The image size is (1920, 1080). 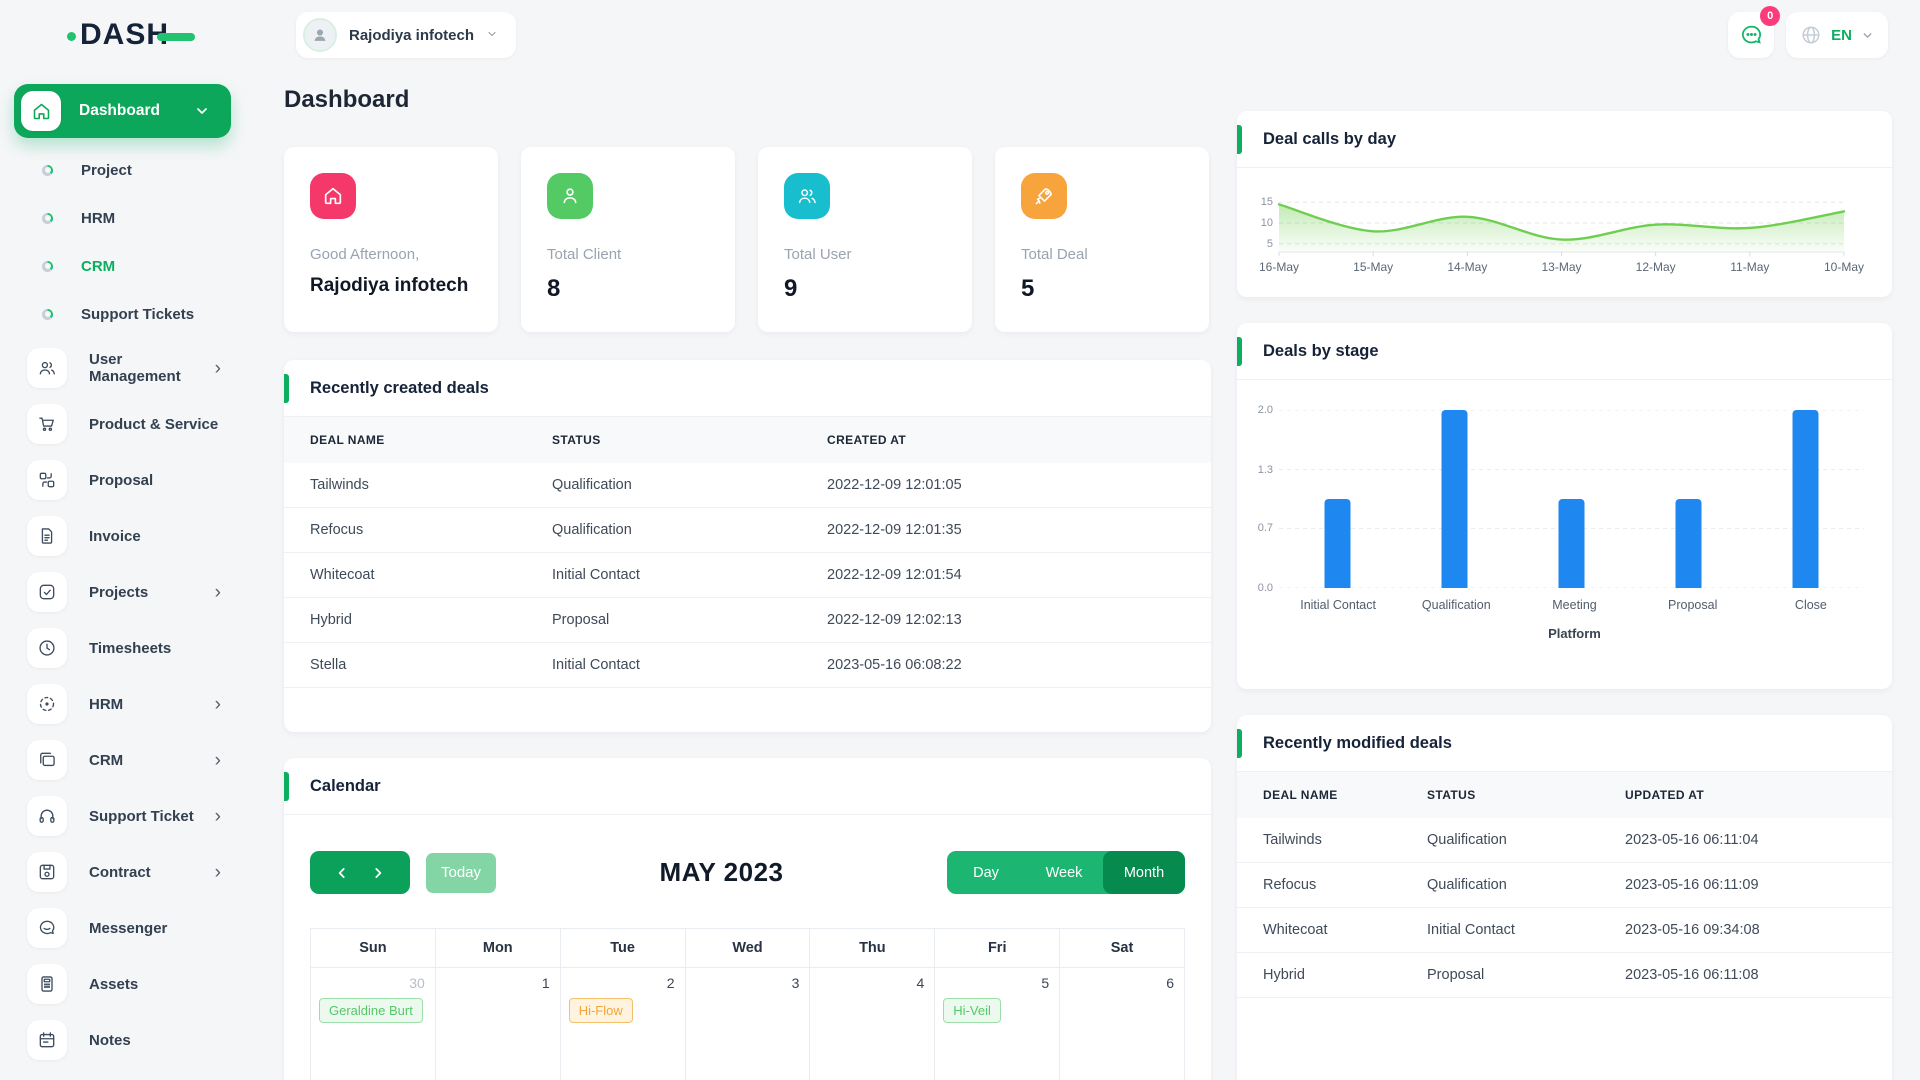 What do you see at coordinates (1329, 138) in the screenshot?
I see `card-title: Deal calls by day` at bounding box center [1329, 138].